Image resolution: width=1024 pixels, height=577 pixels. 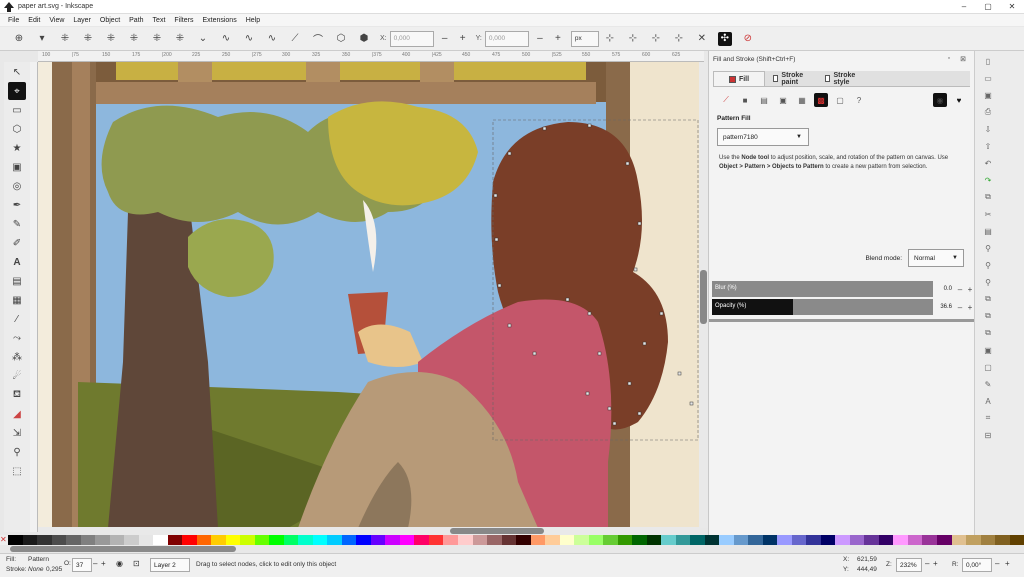 What do you see at coordinates (988, 180) in the screenshot?
I see `redo-icon: ↷` at bounding box center [988, 180].